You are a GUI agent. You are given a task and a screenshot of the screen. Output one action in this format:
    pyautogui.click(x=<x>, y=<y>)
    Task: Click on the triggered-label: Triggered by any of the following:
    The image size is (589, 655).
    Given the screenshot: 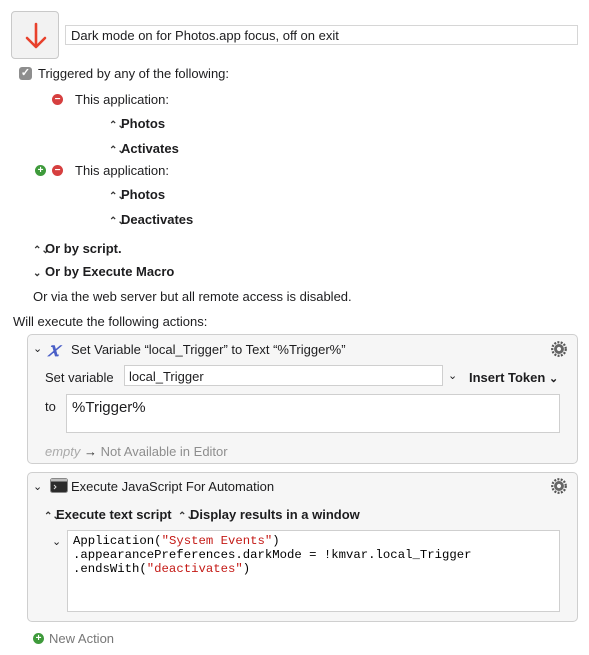 What is the action you would take?
    pyautogui.click(x=134, y=73)
    